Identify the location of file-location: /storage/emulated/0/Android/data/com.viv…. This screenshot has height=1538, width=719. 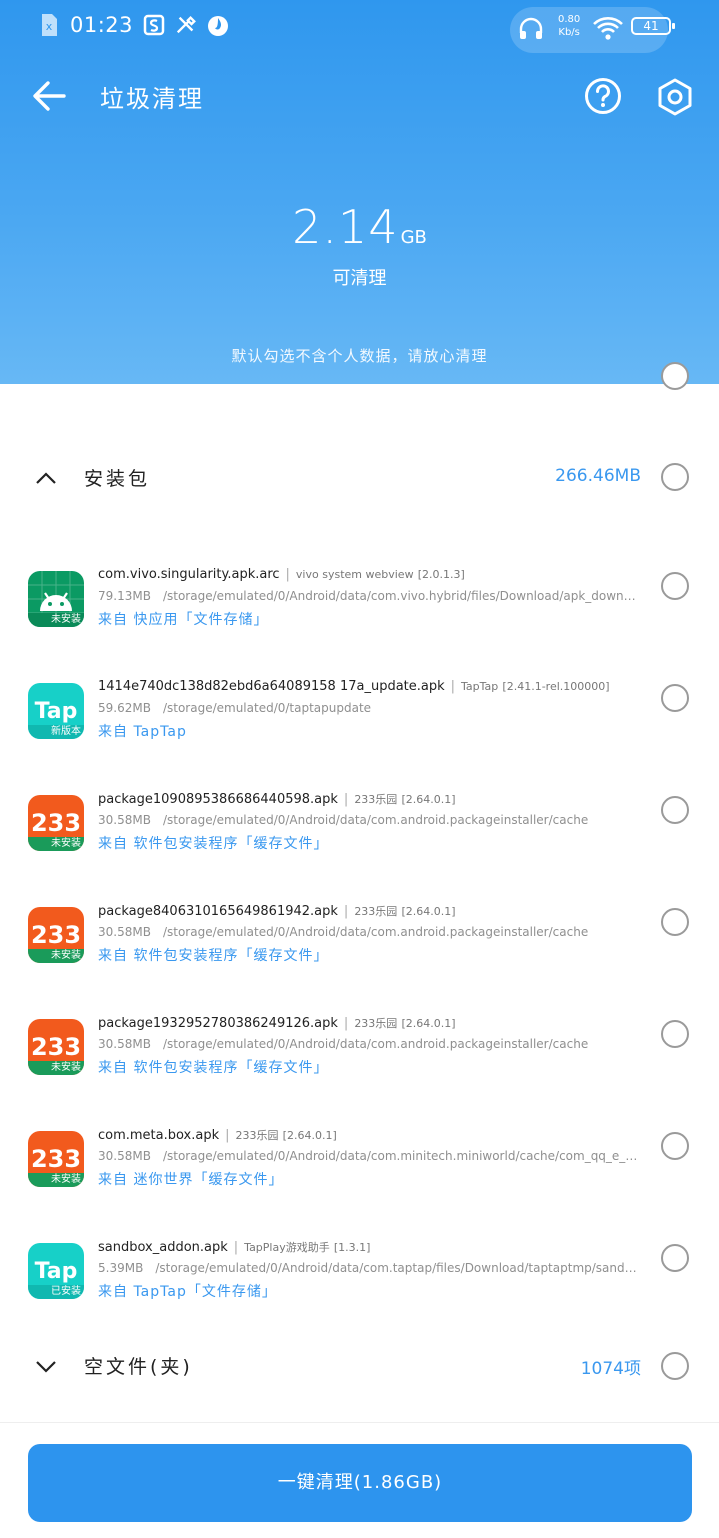
(400, 596).